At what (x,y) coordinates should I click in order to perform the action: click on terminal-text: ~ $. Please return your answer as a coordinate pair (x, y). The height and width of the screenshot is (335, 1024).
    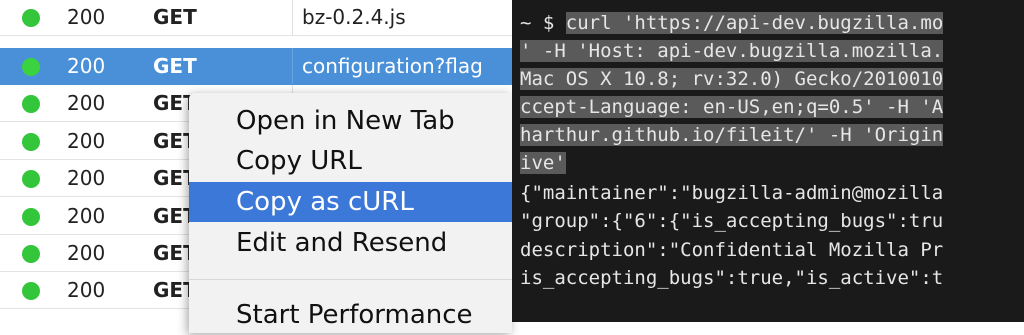
    Looking at the image, I should click on (543, 23).